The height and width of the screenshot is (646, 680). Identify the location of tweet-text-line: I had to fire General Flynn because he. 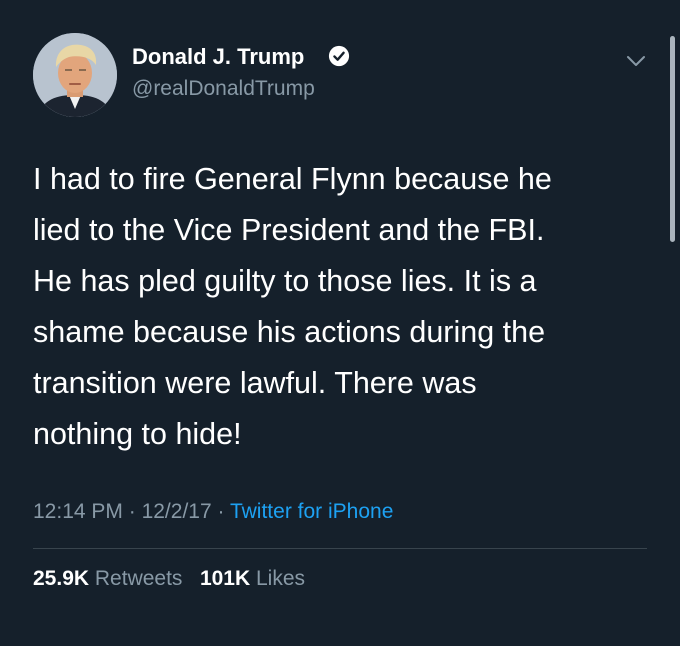
(292, 179).